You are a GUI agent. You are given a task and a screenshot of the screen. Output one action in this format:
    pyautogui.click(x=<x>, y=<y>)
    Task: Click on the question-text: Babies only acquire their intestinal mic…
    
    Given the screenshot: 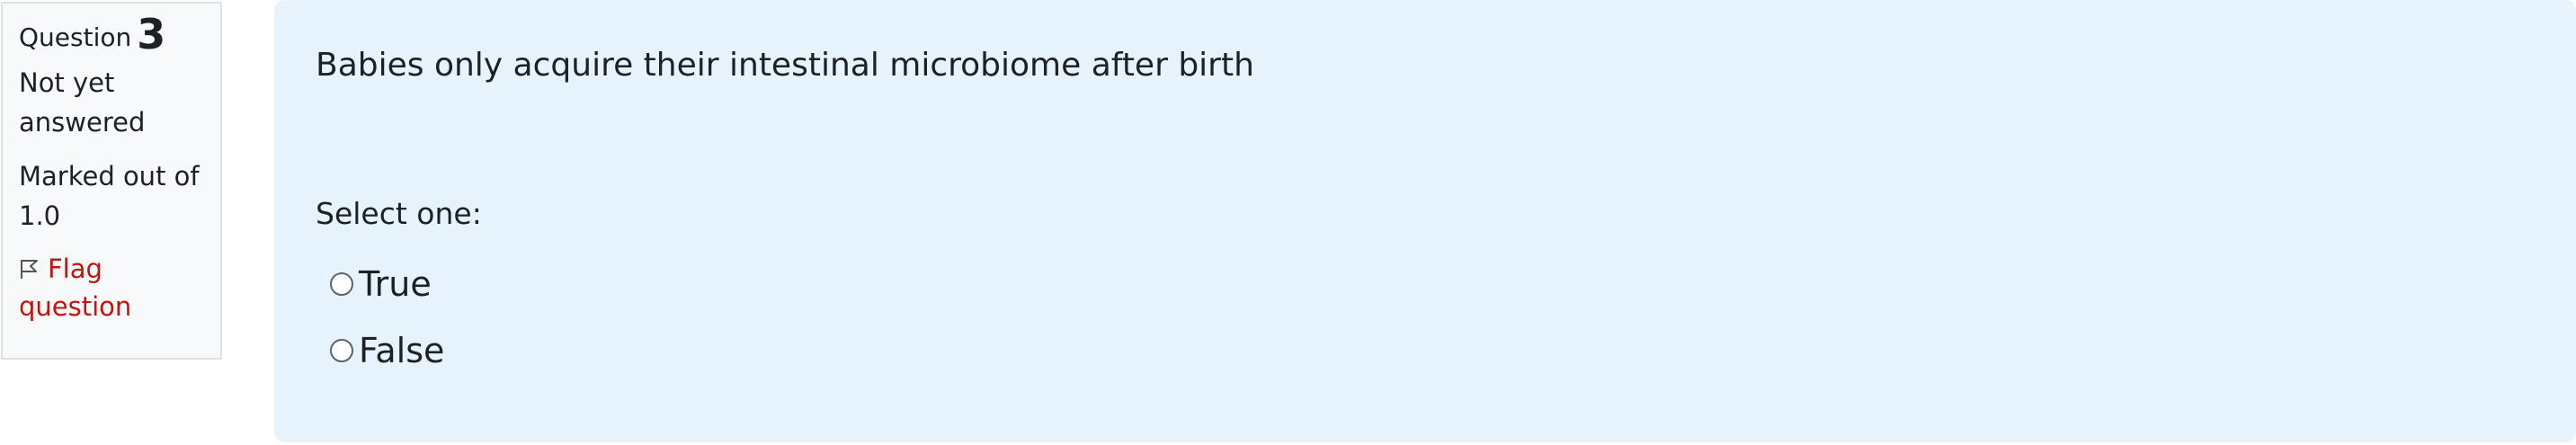 What is the action you would take?
    pyautogui.click(x=785, y=66)
    